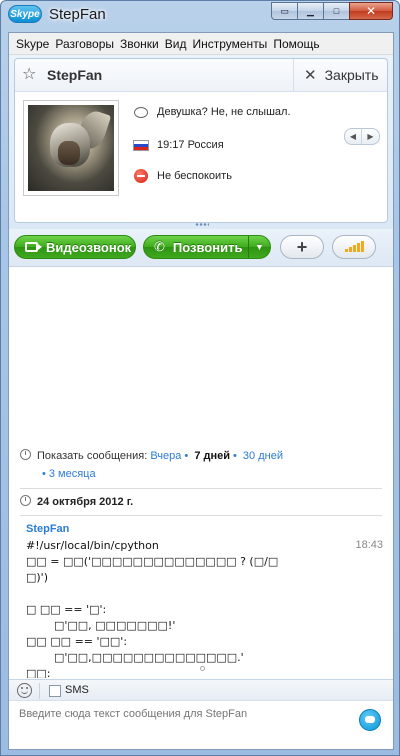 The width and height of the screenshot is (400, 756). What do you see at coordinates (310, 75) in the screenshot?
I see `close-icon: ✕` at bounding box center [310, 75].